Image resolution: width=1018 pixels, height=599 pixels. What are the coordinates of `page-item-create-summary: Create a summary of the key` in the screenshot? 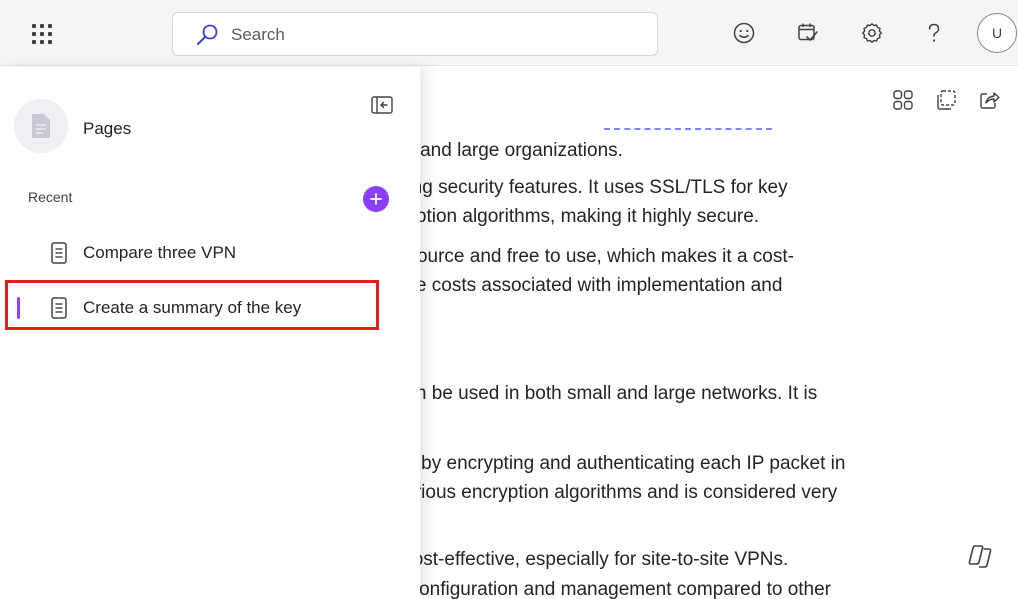 It's located at (199, 308).